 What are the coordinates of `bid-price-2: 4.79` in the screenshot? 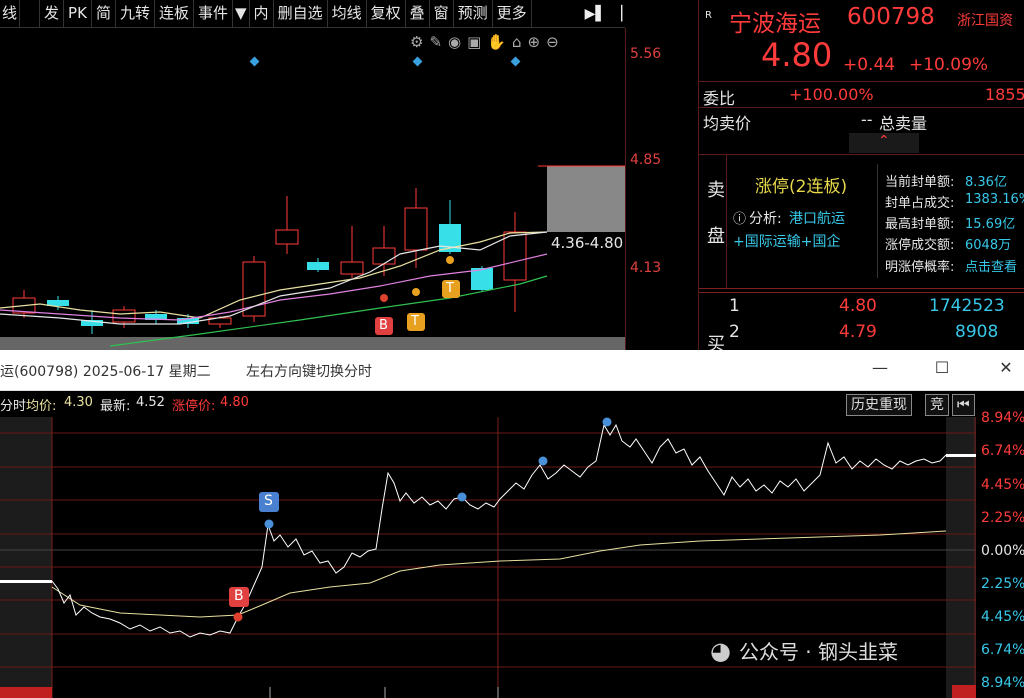 It's located at (858, 332).